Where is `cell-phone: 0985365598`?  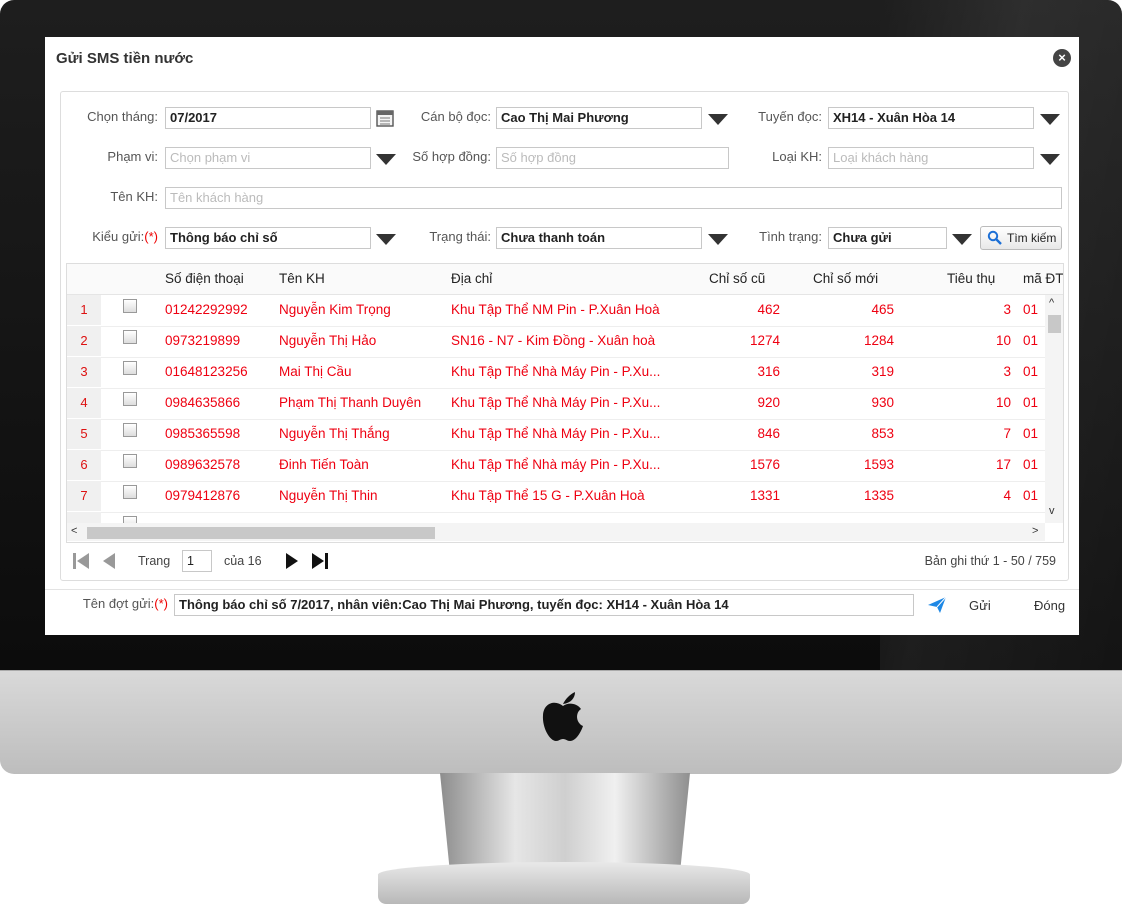 cell-phone: 0985365598 is located at coordinates (203, 433).